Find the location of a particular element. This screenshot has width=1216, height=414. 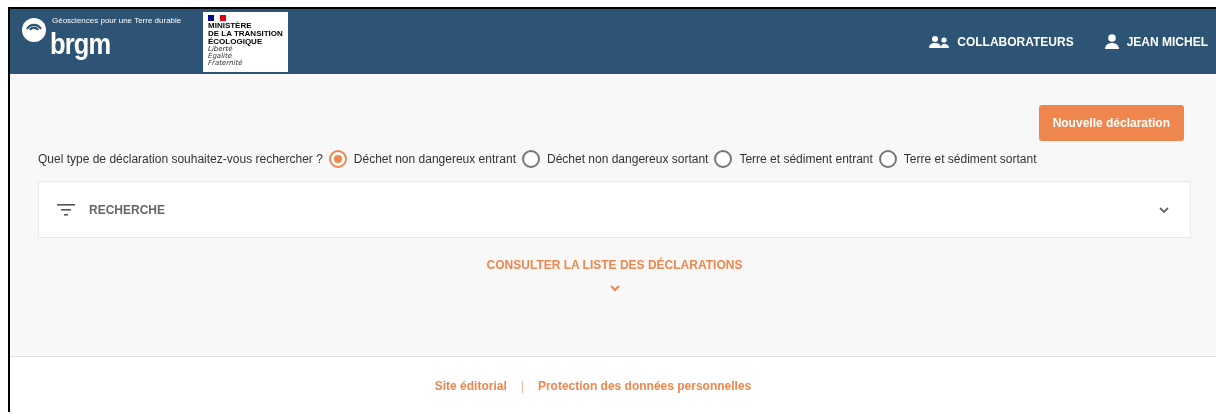

footer-link: Site éditorial is located at coordinates (470, 386).